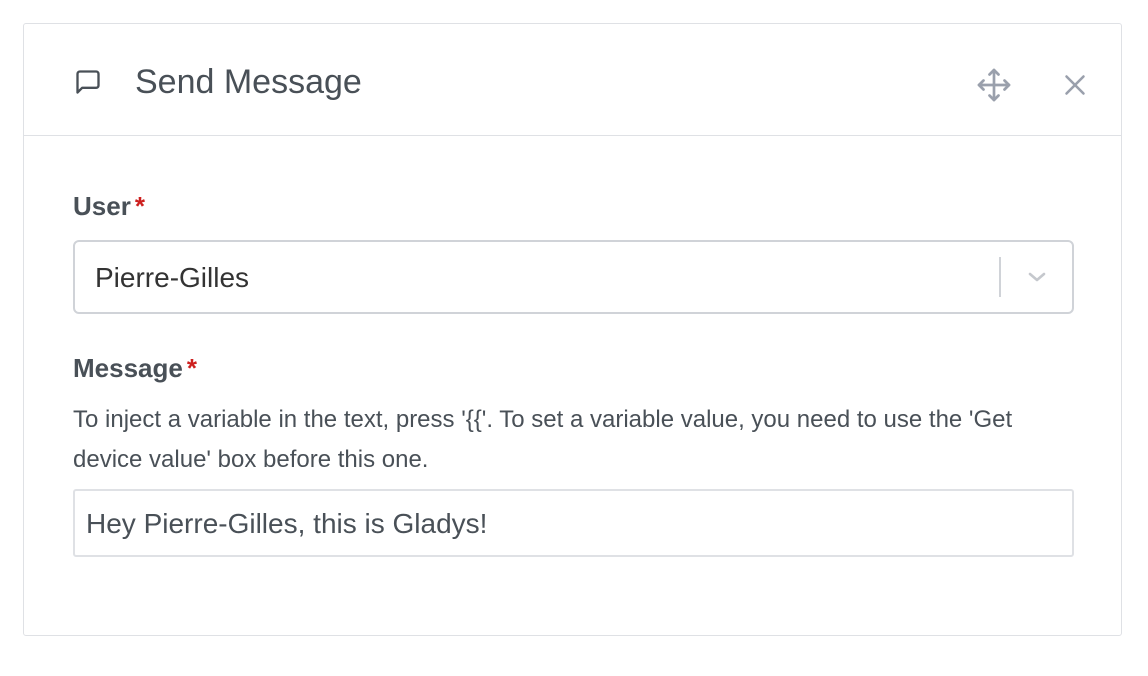  Describe the element at coordinates (248, 82) in the screenshot. I see `card-title: Send Message` at that location.